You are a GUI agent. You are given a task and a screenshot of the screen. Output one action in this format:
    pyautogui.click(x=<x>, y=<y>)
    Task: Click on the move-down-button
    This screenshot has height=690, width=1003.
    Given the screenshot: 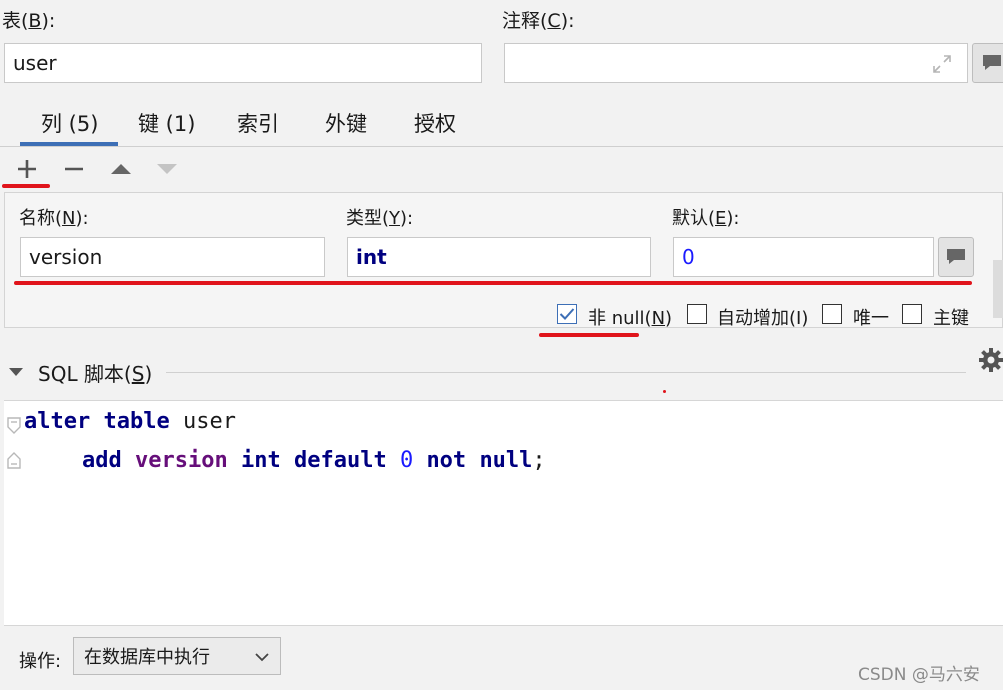 What is the action you would take?
    pyautogui.click(x=167, y=169)
    